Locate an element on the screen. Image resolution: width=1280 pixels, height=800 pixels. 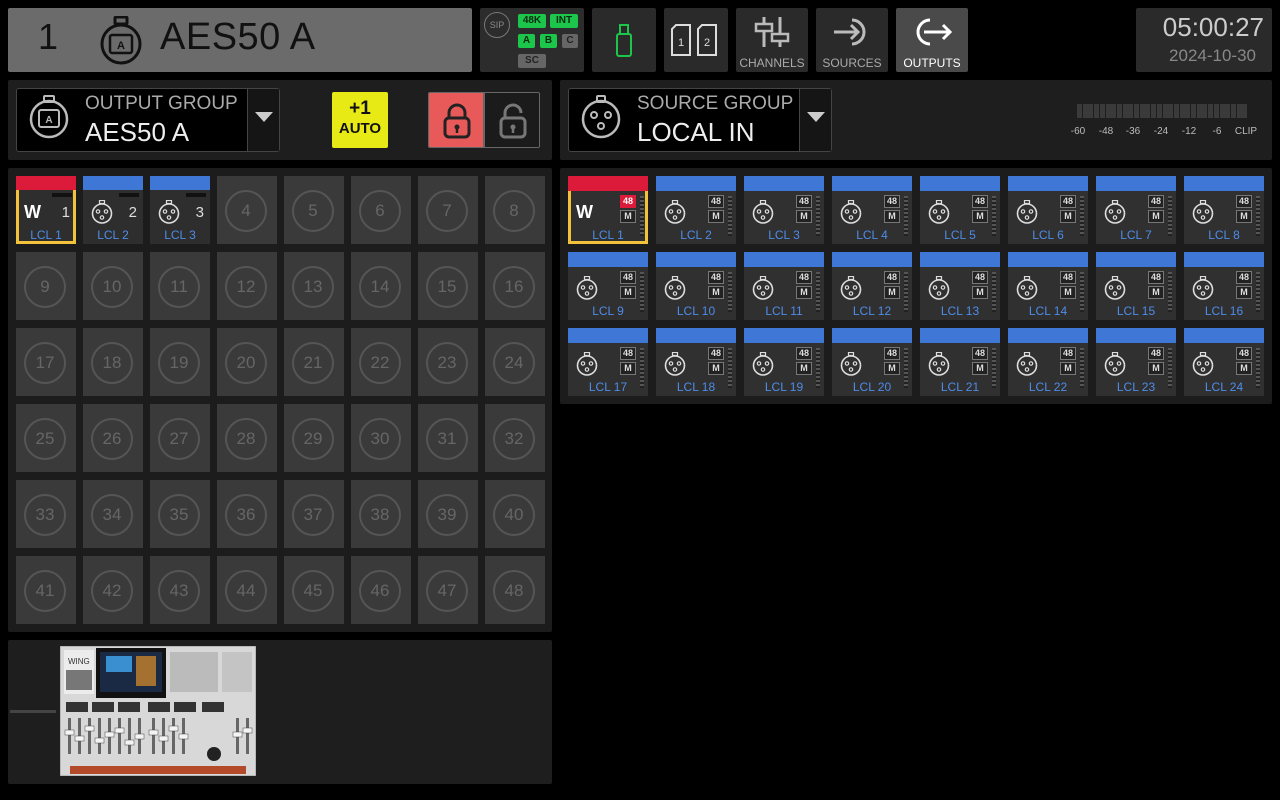
usb-button is located at coordinates (624, 40).